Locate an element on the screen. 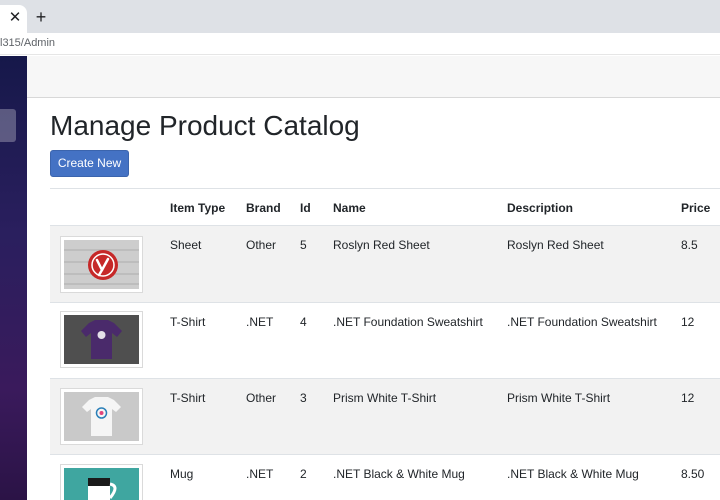 This screenshot has height=500, width=720. cell-description: .NET Black & White Mug is located at coordinates (573, 474).